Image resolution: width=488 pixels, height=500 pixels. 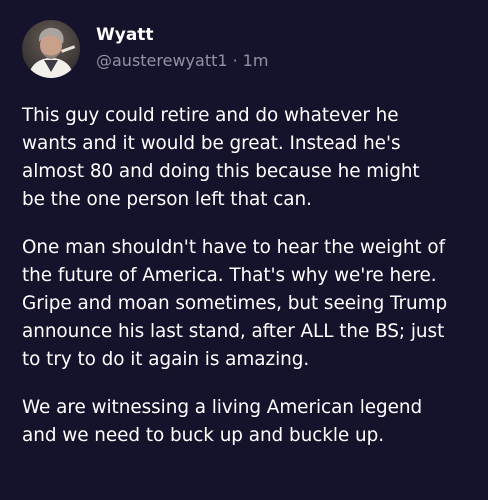 I want to click on author-display-name: Wyatt, so click(x=182, y=35).